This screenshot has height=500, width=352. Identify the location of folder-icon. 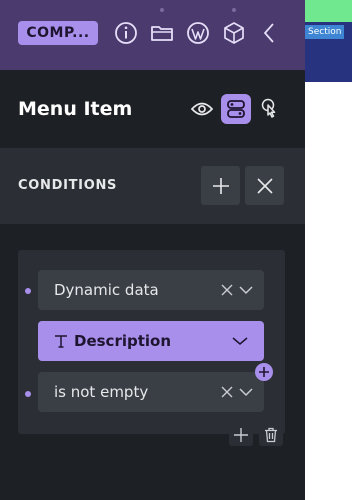
(162, 33).